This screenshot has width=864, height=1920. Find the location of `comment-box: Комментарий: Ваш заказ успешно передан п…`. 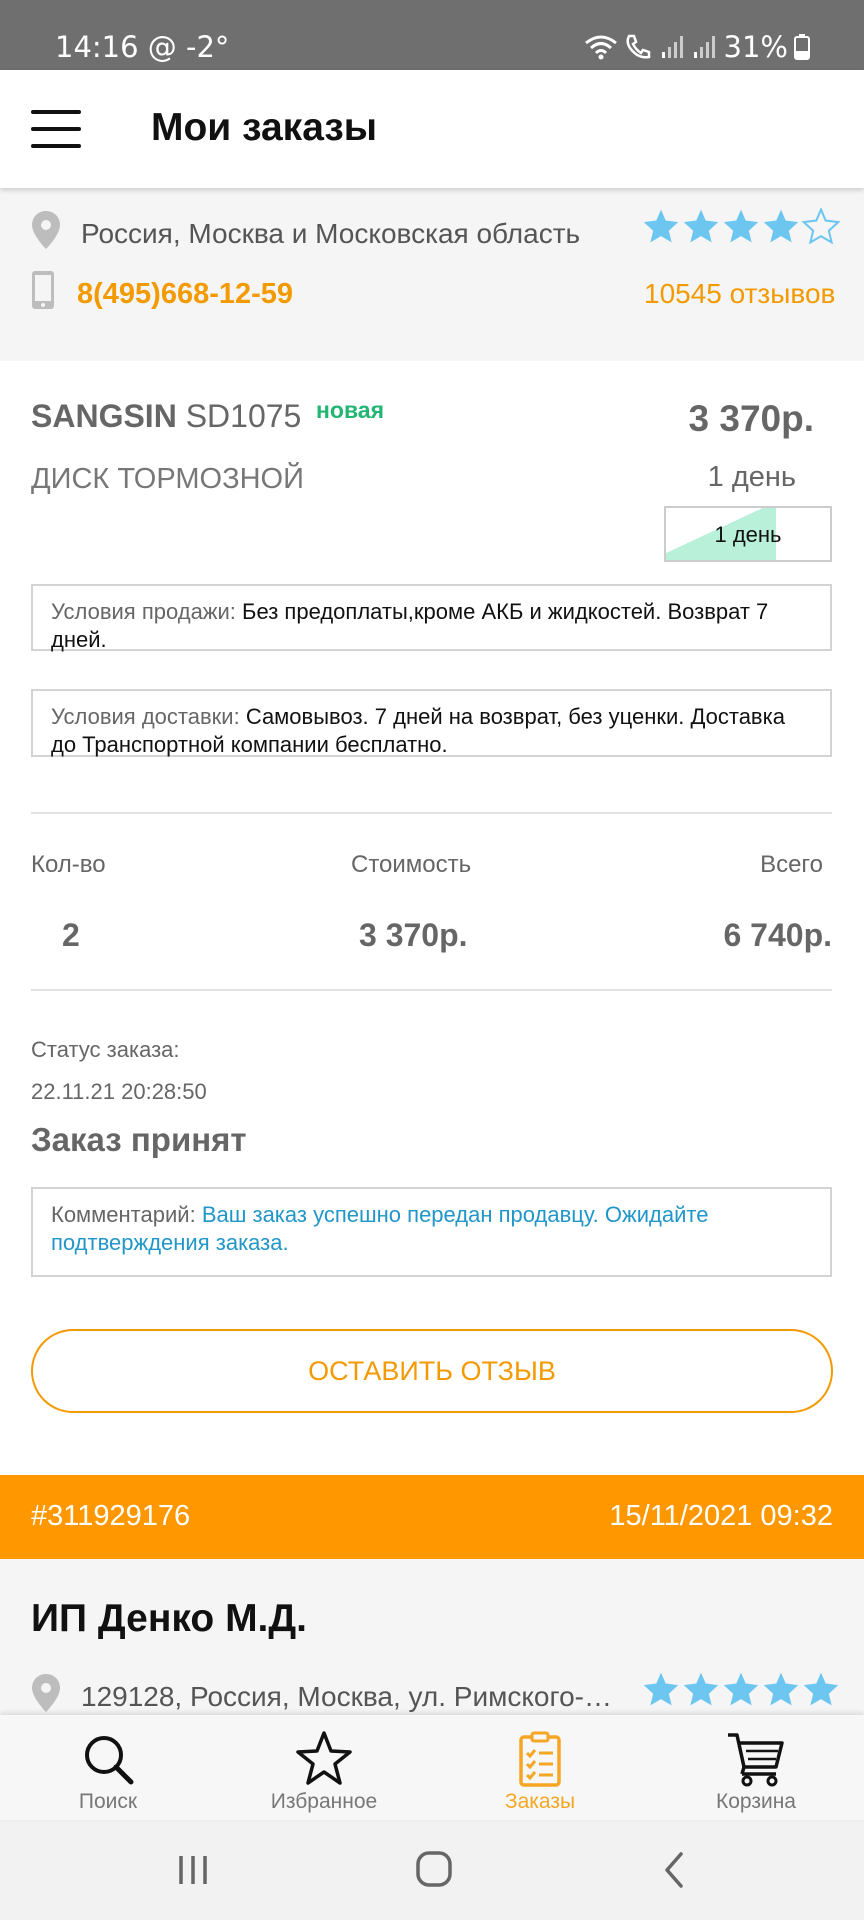

comment-box: Комментарий: Ваш заказ успешно передан п… is located at coordinates (431, 1232).